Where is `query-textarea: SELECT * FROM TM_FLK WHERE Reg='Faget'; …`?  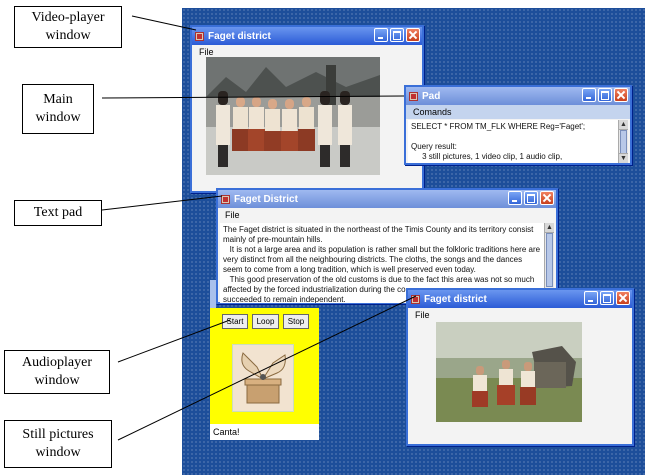
query-textarea: SELECT * FROM TM_FLK WHERE Reg='Faget'; … is located at coordinates (513, 141).